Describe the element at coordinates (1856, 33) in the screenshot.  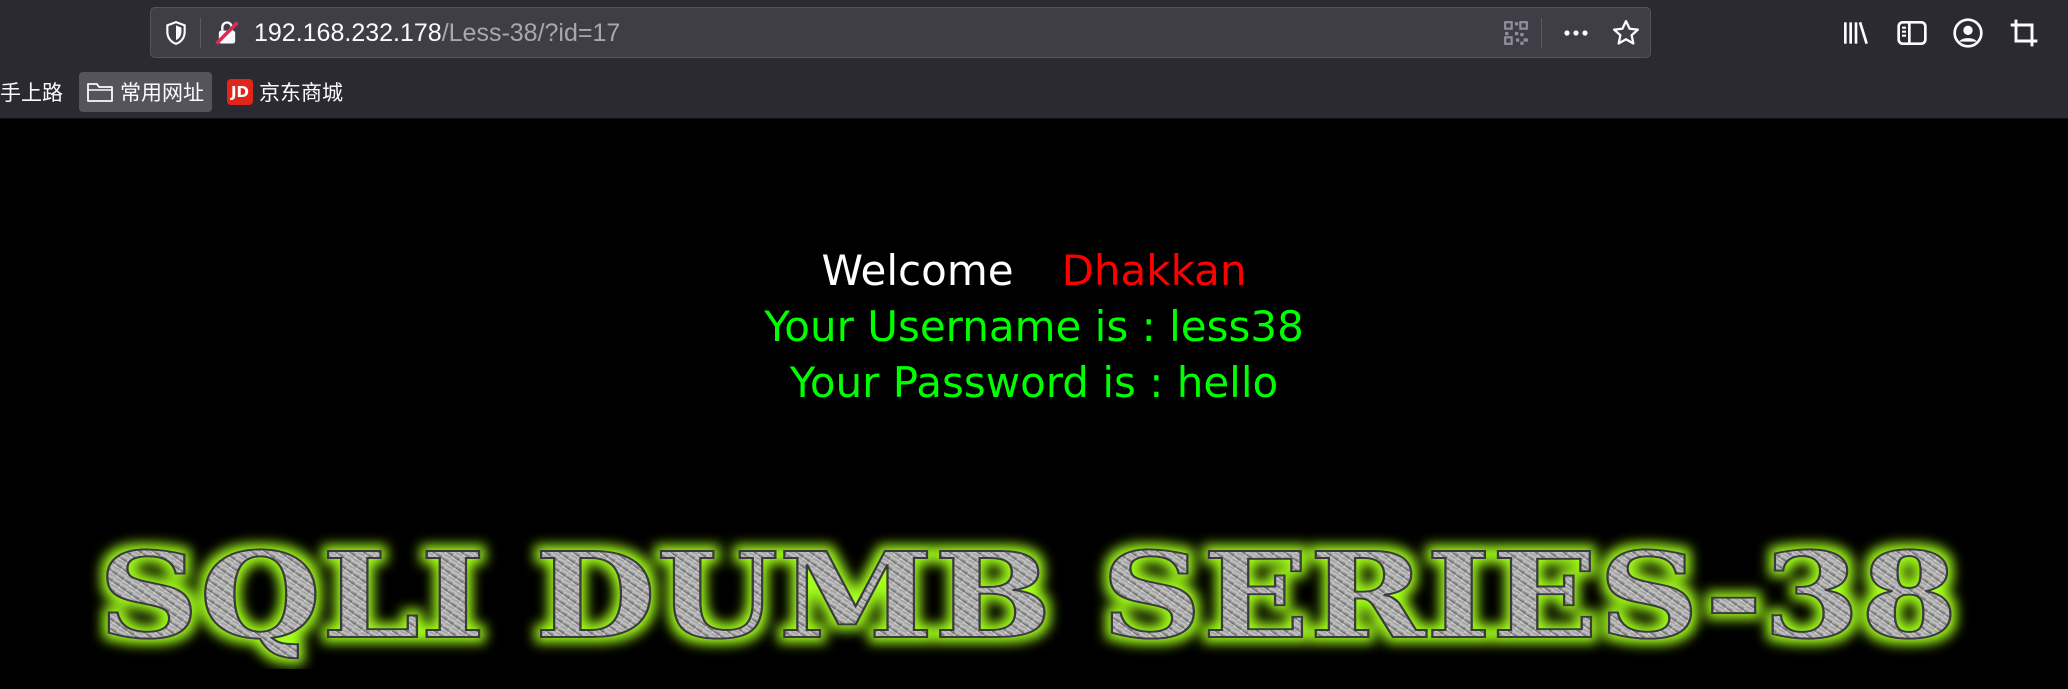
I see `library-icon` at that location.